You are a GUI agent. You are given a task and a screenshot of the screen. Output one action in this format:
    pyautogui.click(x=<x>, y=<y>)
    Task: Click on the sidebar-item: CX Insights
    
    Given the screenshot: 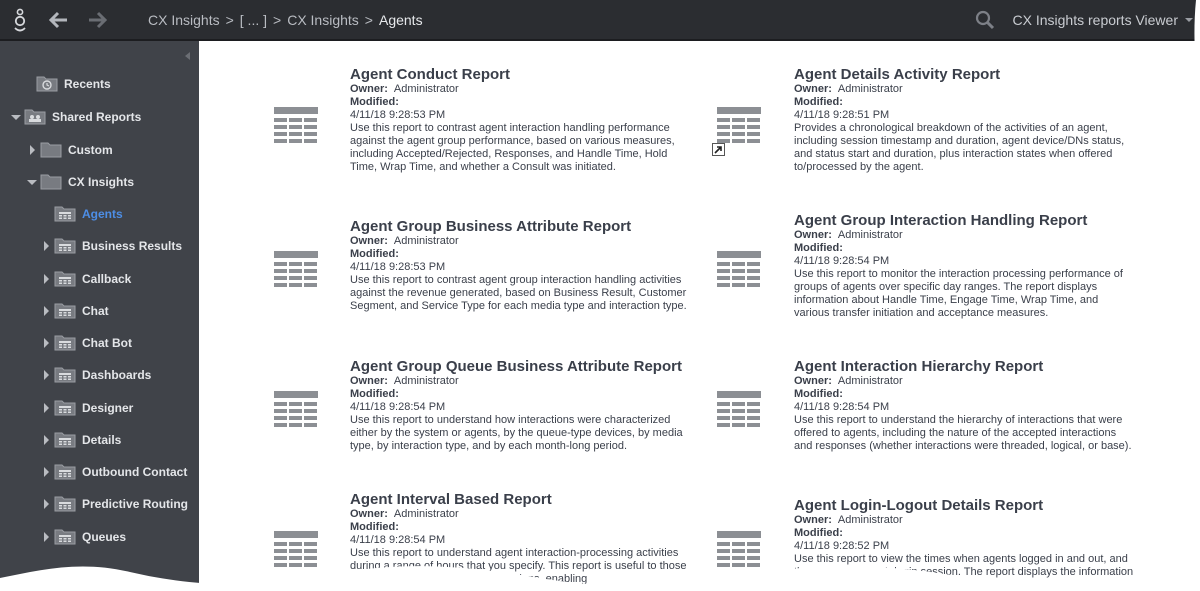 What is the action you would take?
    pyautogui.click(x=80, y=182)
    